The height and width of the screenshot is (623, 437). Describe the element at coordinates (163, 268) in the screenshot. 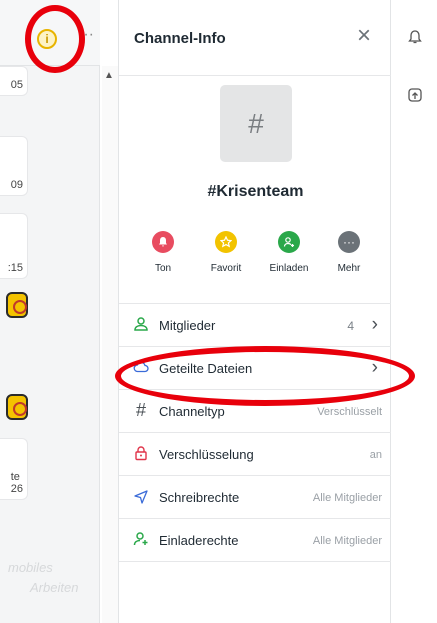

I see `mute-label: Ton` at that location.